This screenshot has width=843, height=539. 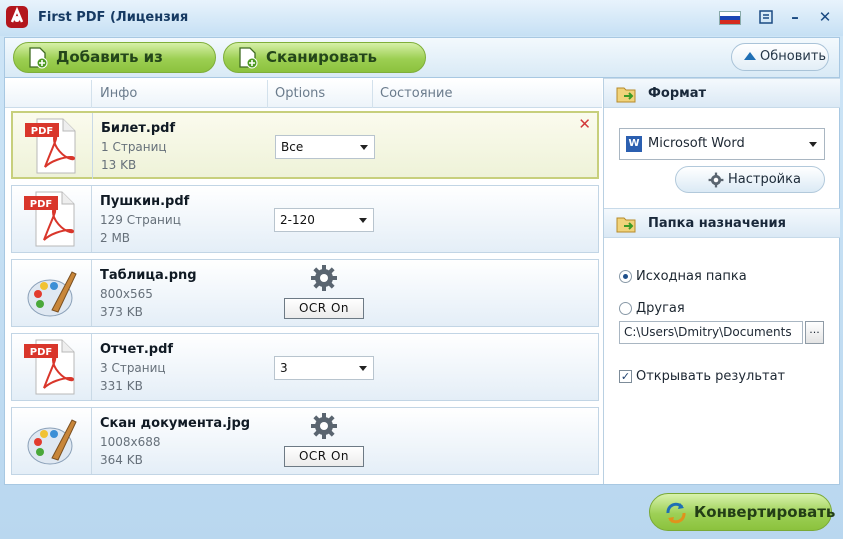 I want to click on scan-button: Сканировать, so click(x=324, y=57).